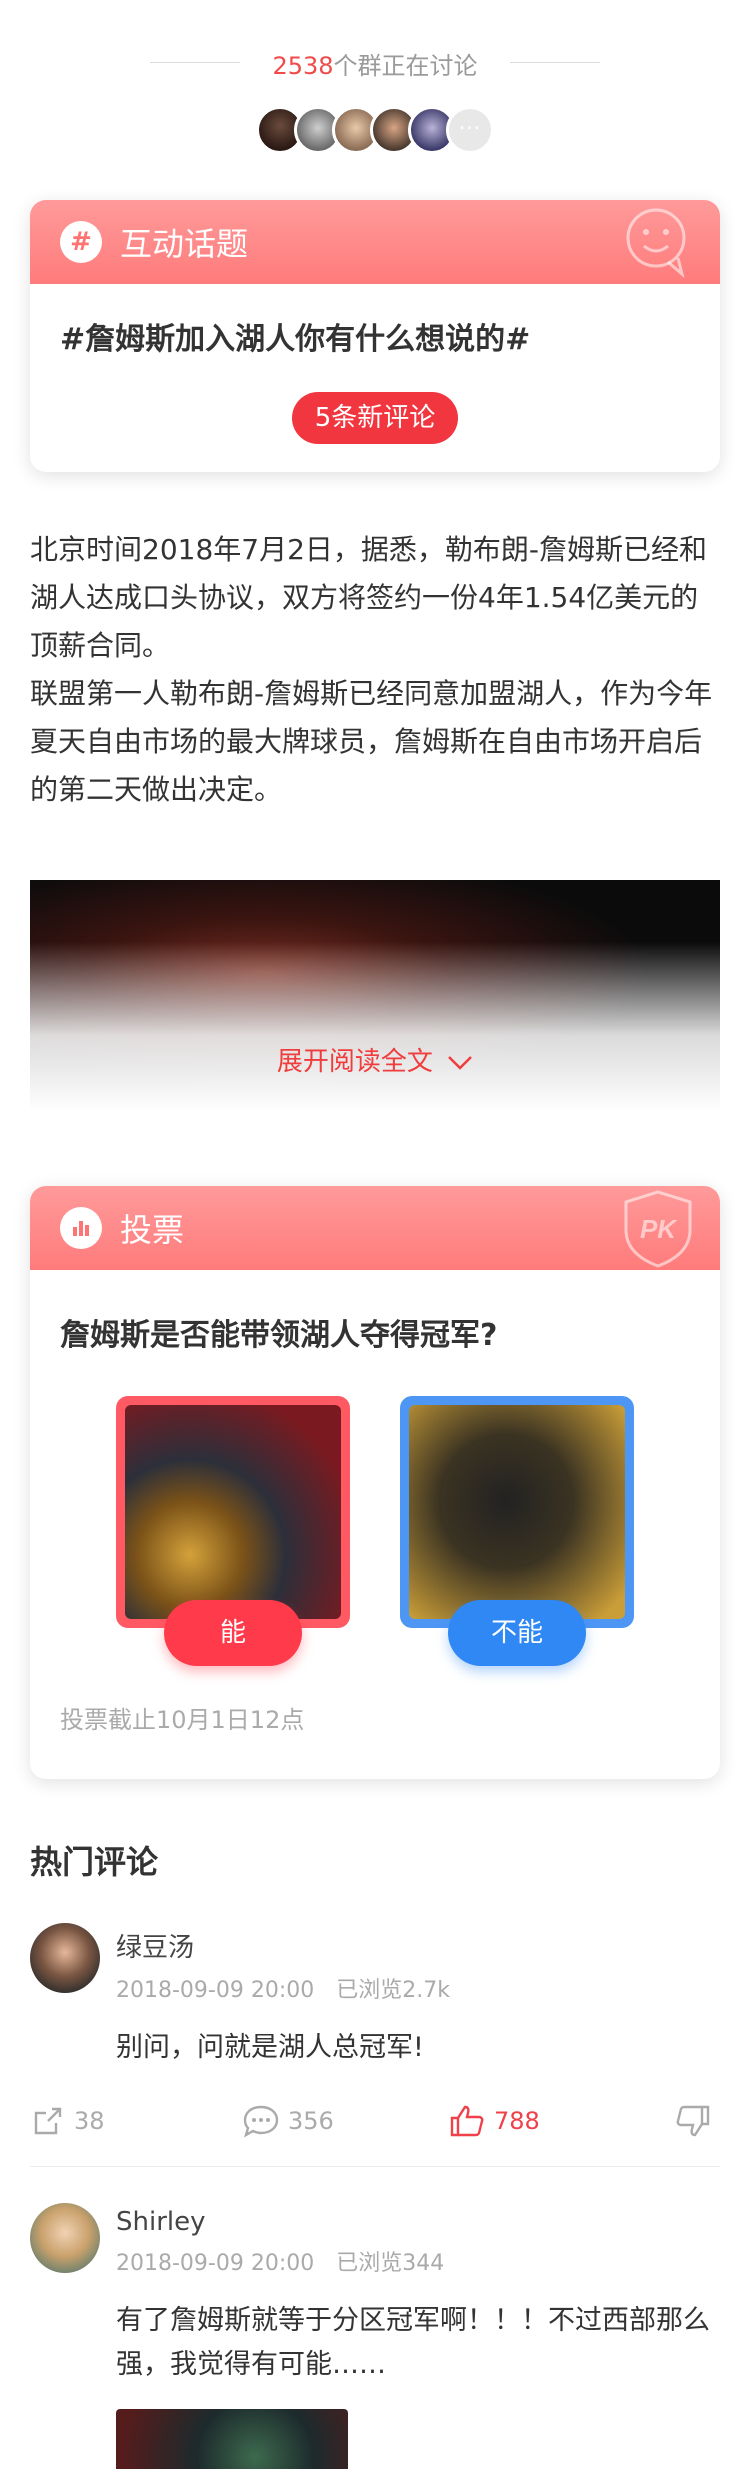 The height and width of the screenshot is (2469, 750). What do you see at coordinates (261, 2121) in the screenshot?
I see `comment-bubble-icon` at bounding box center [261, 2121].